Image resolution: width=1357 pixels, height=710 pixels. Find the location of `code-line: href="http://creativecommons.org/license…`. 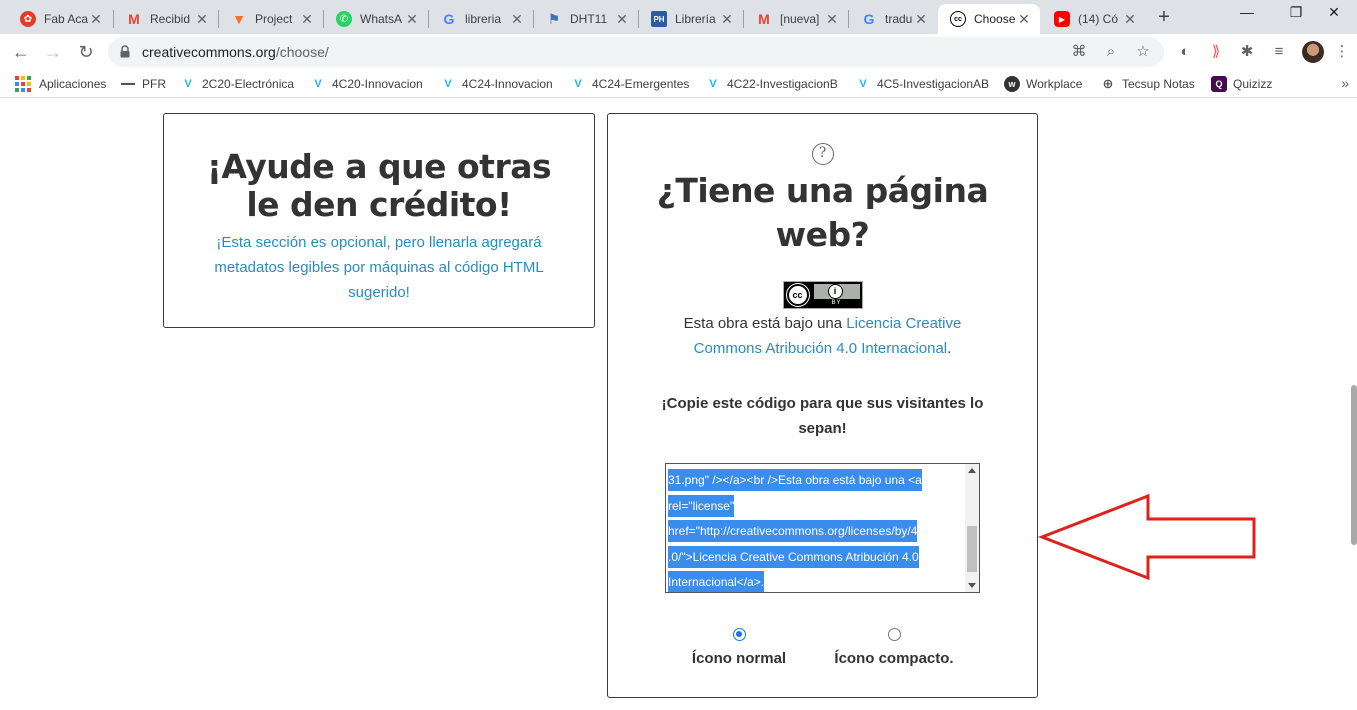

code-line: href="http://creativecommons.org/license… is located at coordinates (793, 531).